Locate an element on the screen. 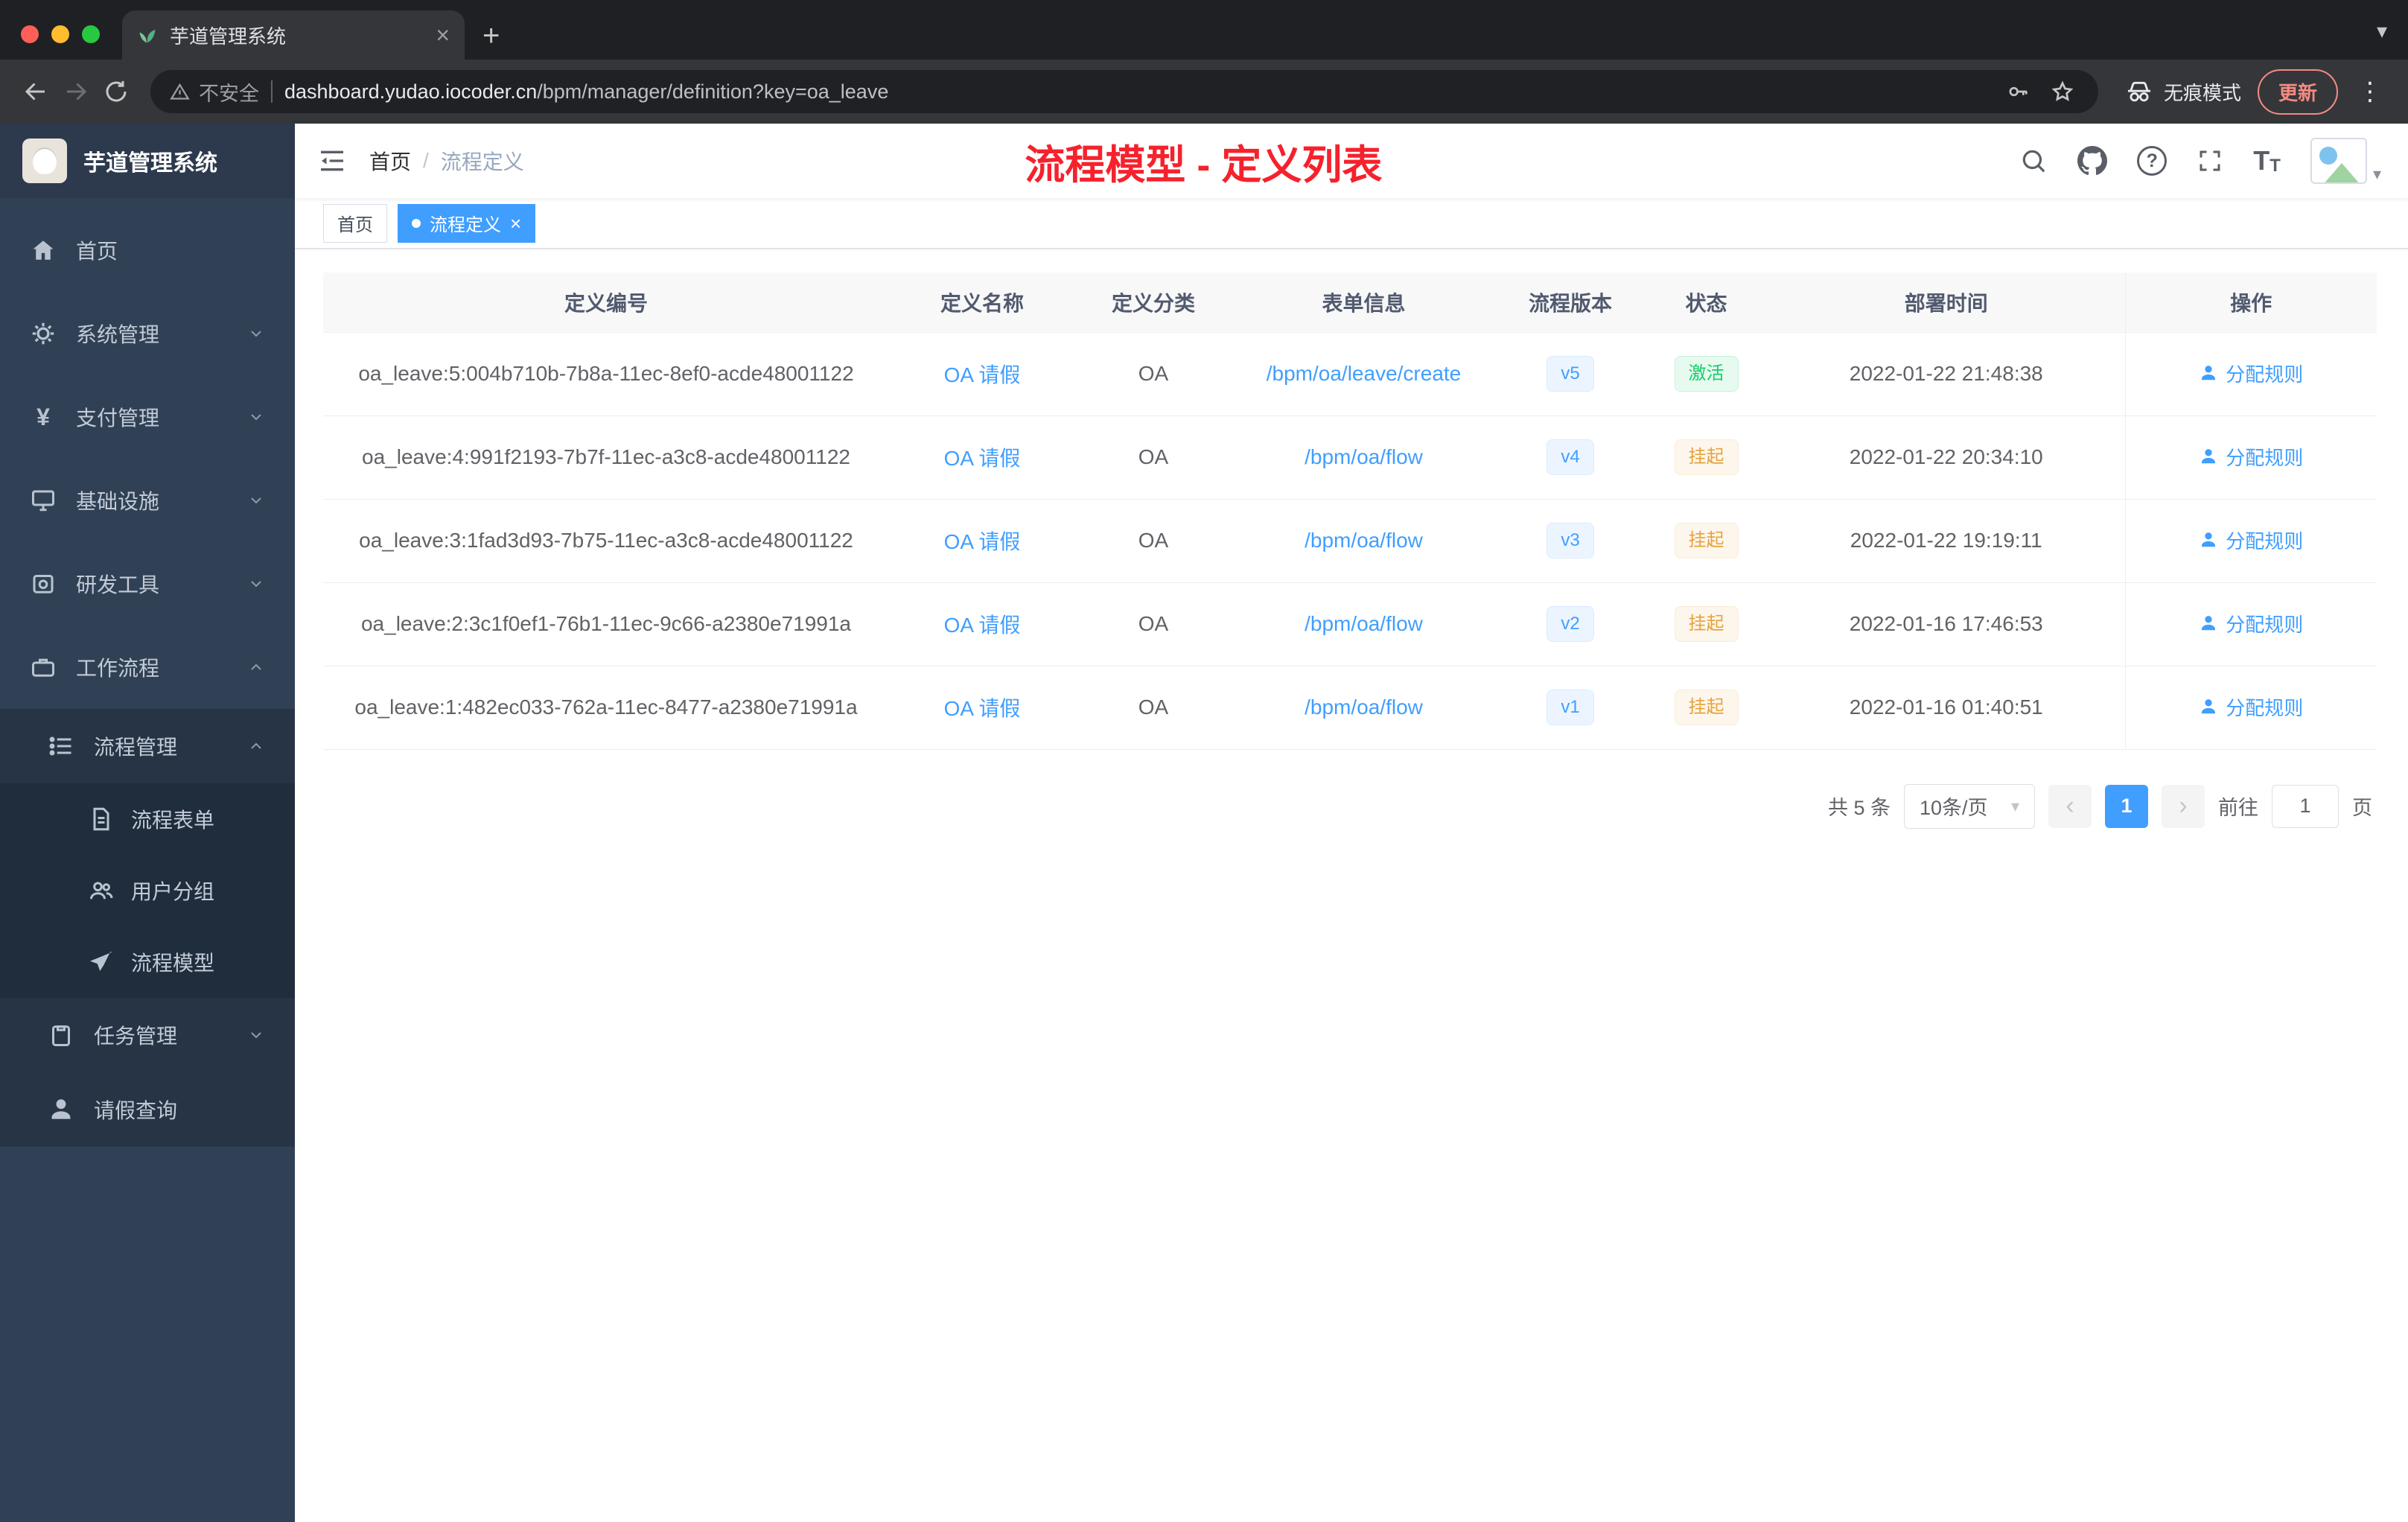  table-header-row: 定义编号 定义名称 定义分类 表单信息 流程版本 状态 部署时间 操作 is located at coordinates (1350, 303).